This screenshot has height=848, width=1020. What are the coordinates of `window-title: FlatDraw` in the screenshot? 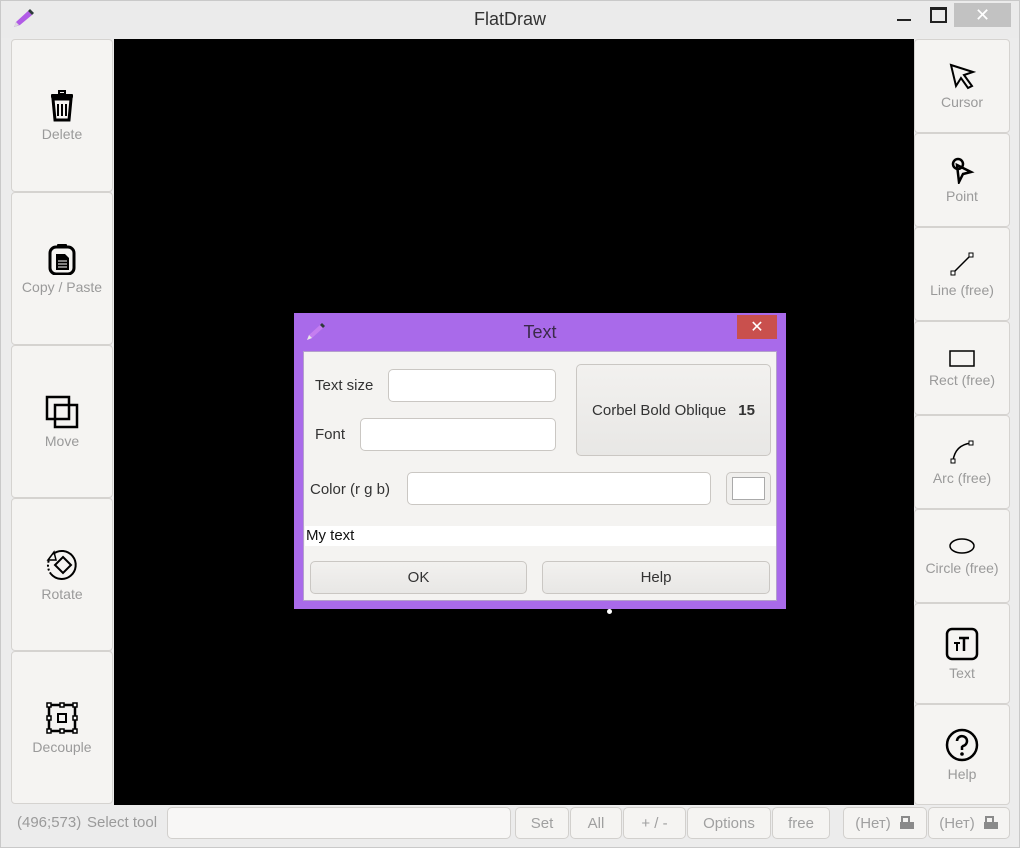 It's located at (509, 19).